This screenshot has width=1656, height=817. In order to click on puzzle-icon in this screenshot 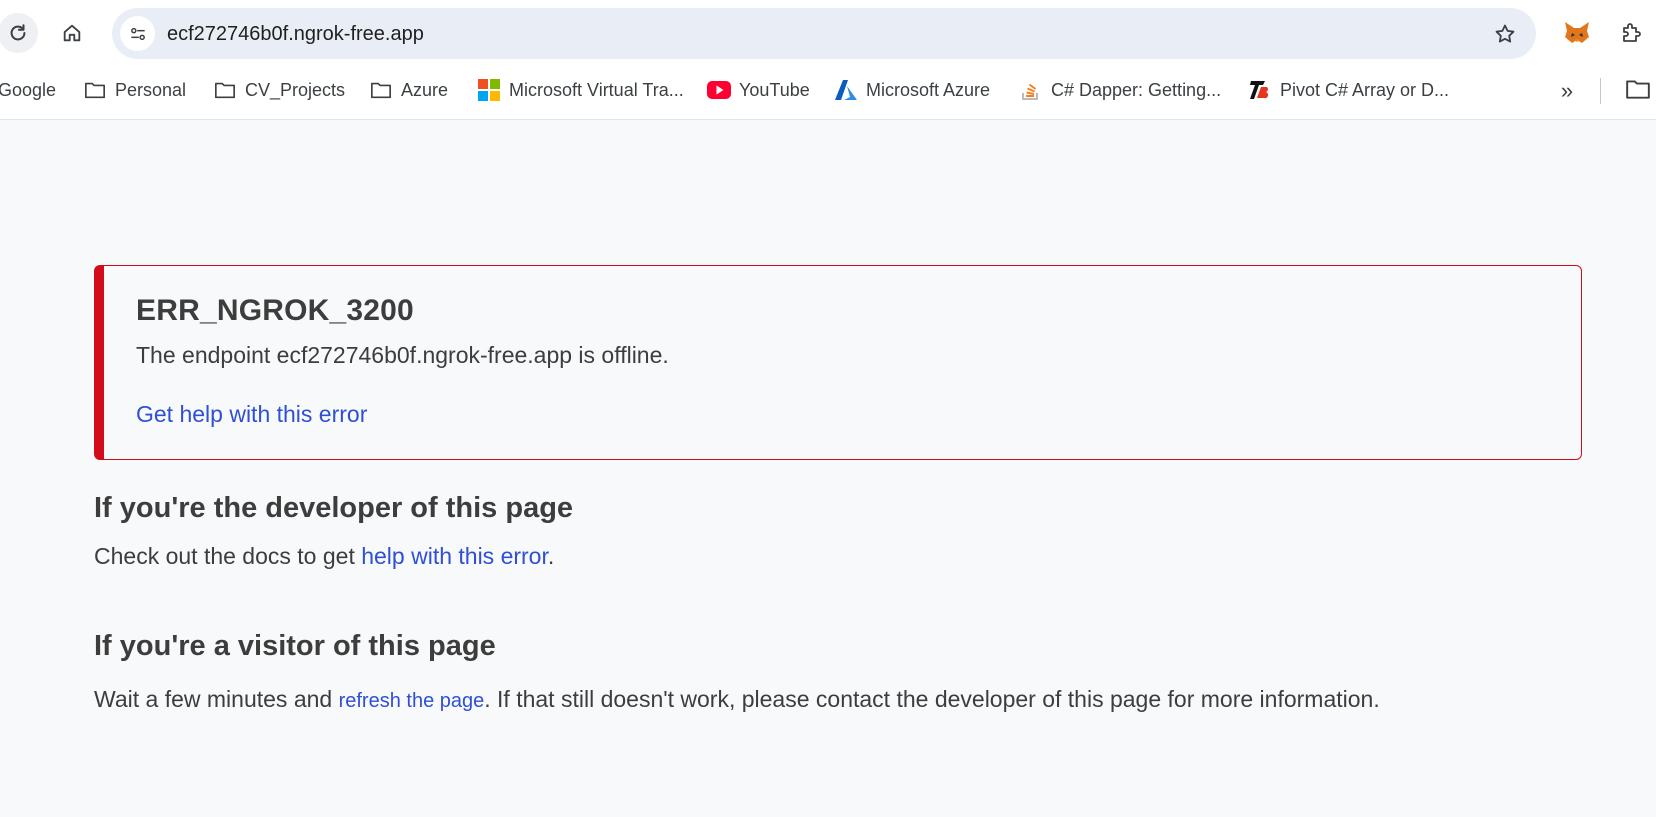, I will do `click(1632, 32)`.